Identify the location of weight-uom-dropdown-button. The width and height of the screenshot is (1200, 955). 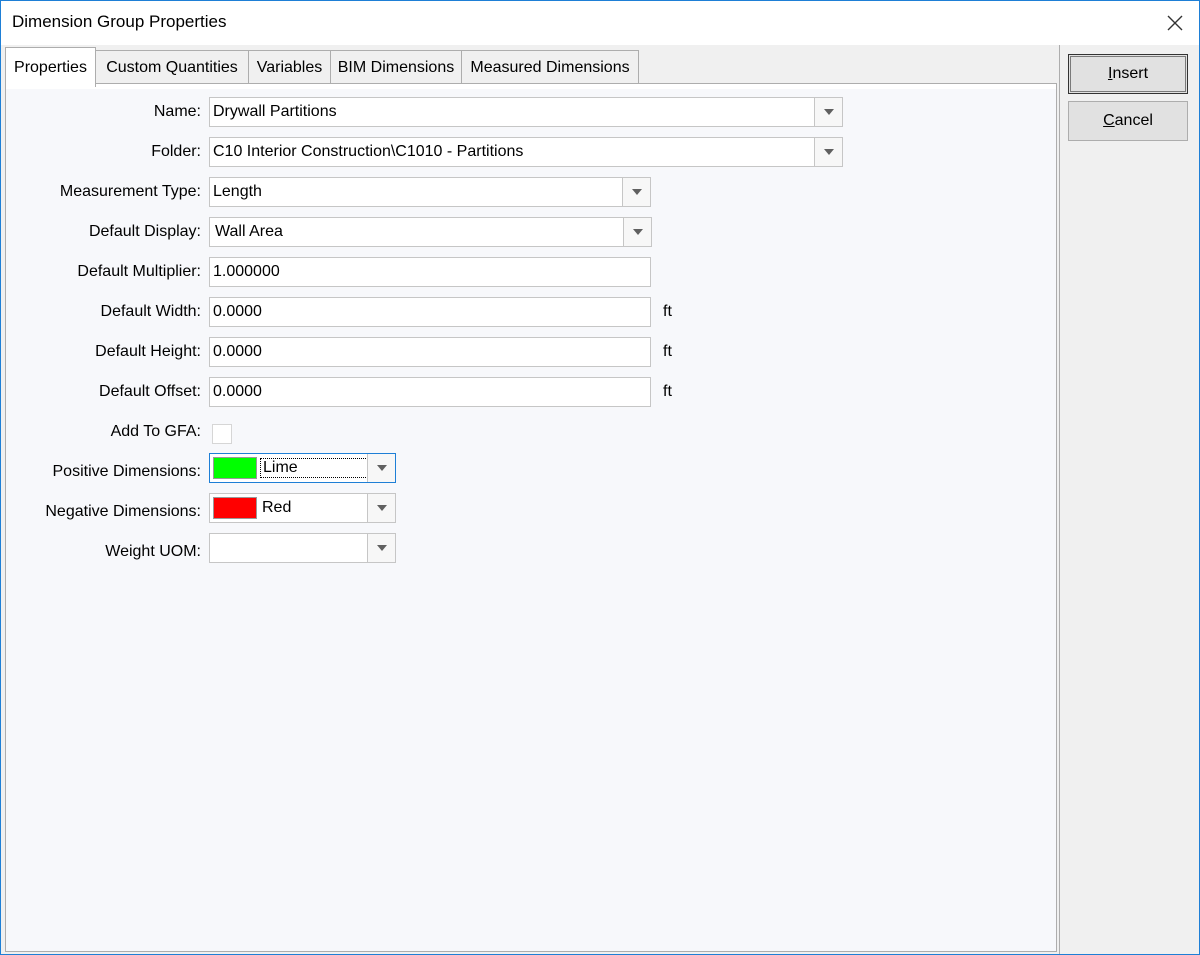
(381, 548).